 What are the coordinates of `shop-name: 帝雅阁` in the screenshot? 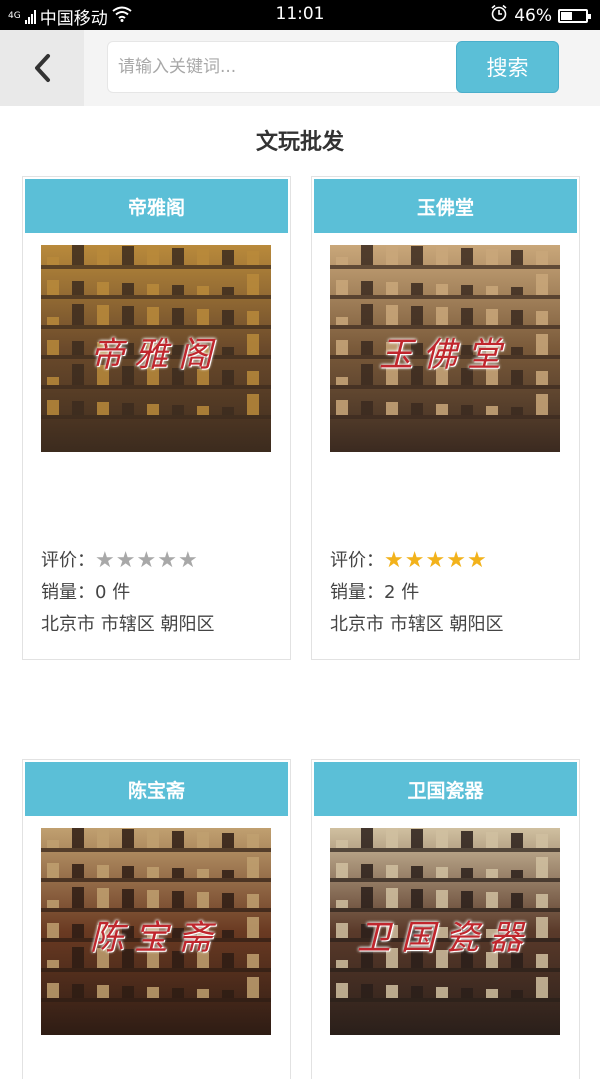 It's located at (156, 206).